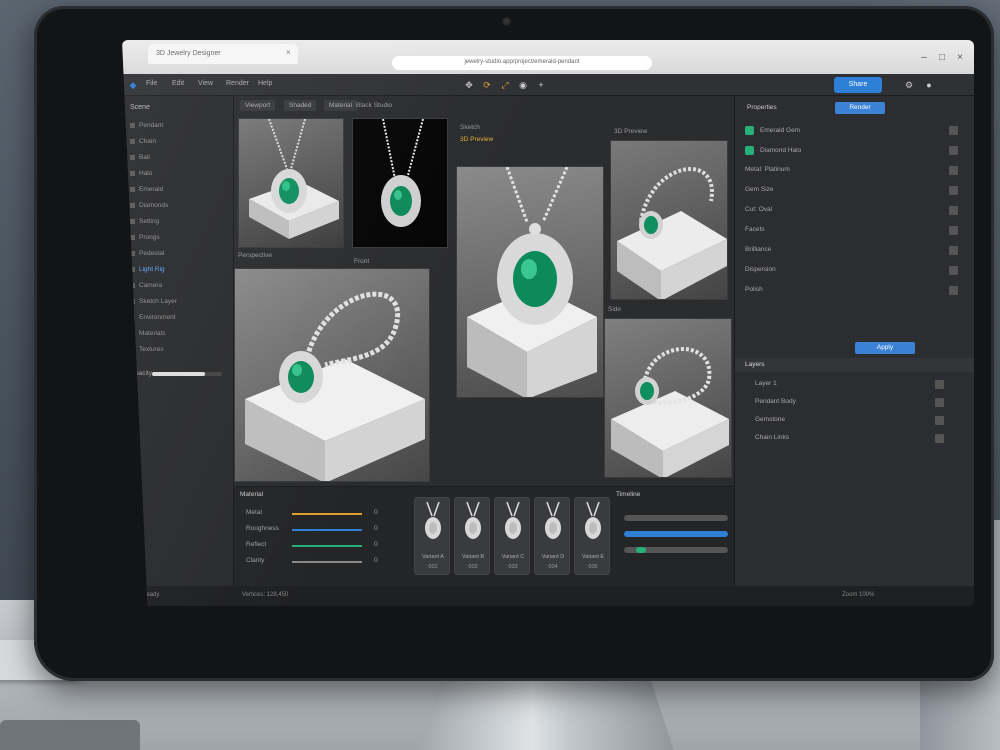 Image resolution: width=1000 pixels, height=750 pixels. What do you see at coordinates (505, 85) in the screenshot?
I see `scale-icon: ⤢` at bounding box center [505, 85].